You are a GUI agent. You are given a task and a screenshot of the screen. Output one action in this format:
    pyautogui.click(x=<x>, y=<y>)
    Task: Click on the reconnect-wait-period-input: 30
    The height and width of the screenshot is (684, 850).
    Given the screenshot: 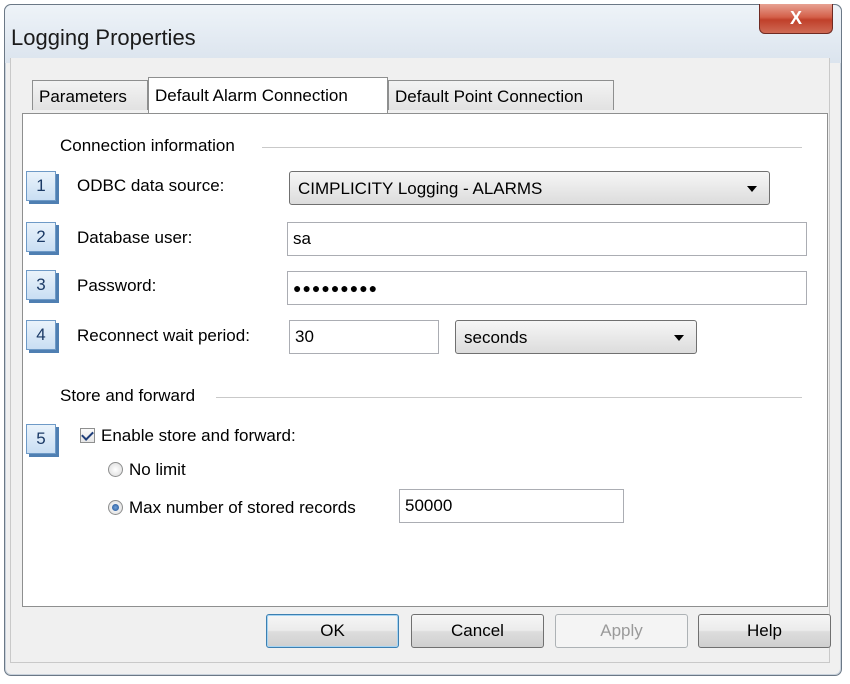 What is the action you would take?
    pyautogui.click(x=364, y=337)
    